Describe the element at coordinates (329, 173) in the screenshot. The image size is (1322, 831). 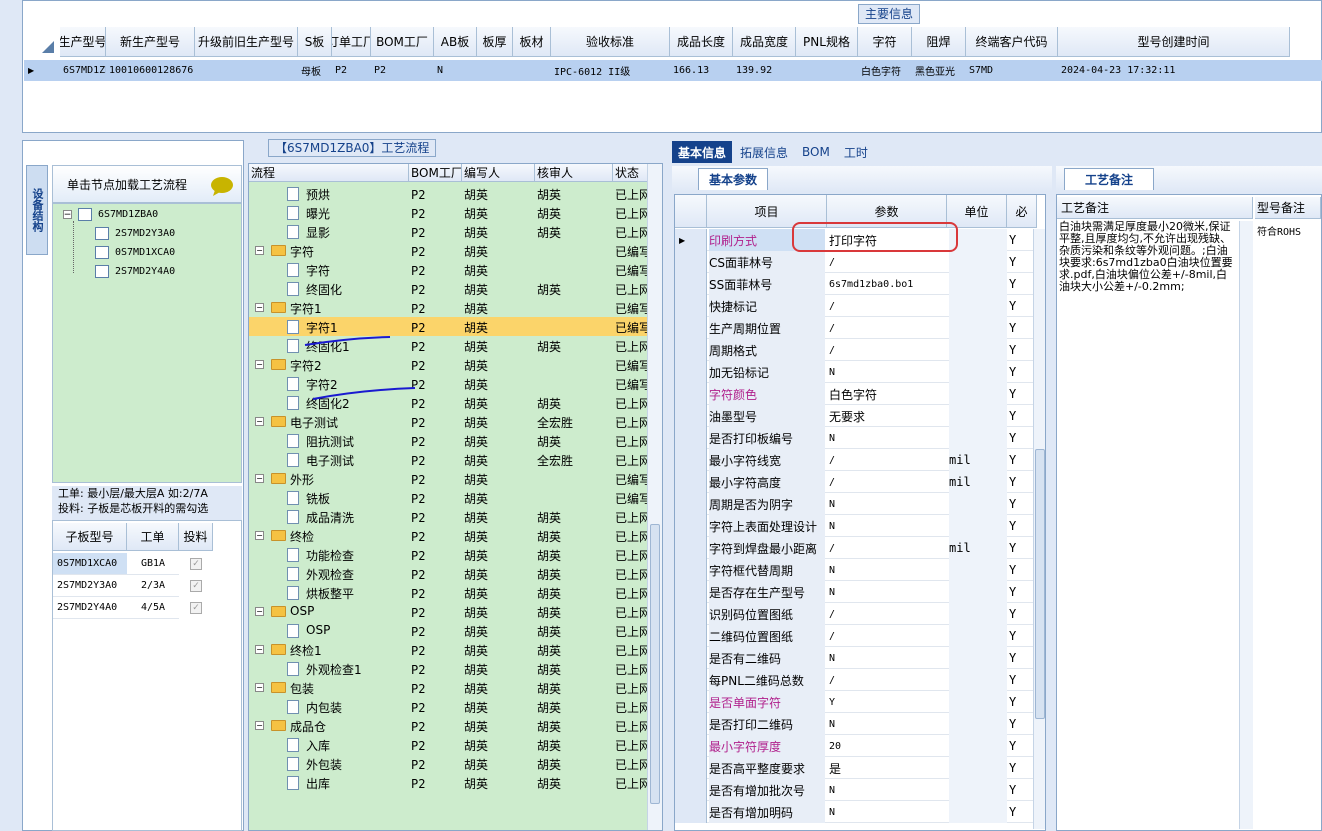
I see `flow-col-header: 流程` at that location.